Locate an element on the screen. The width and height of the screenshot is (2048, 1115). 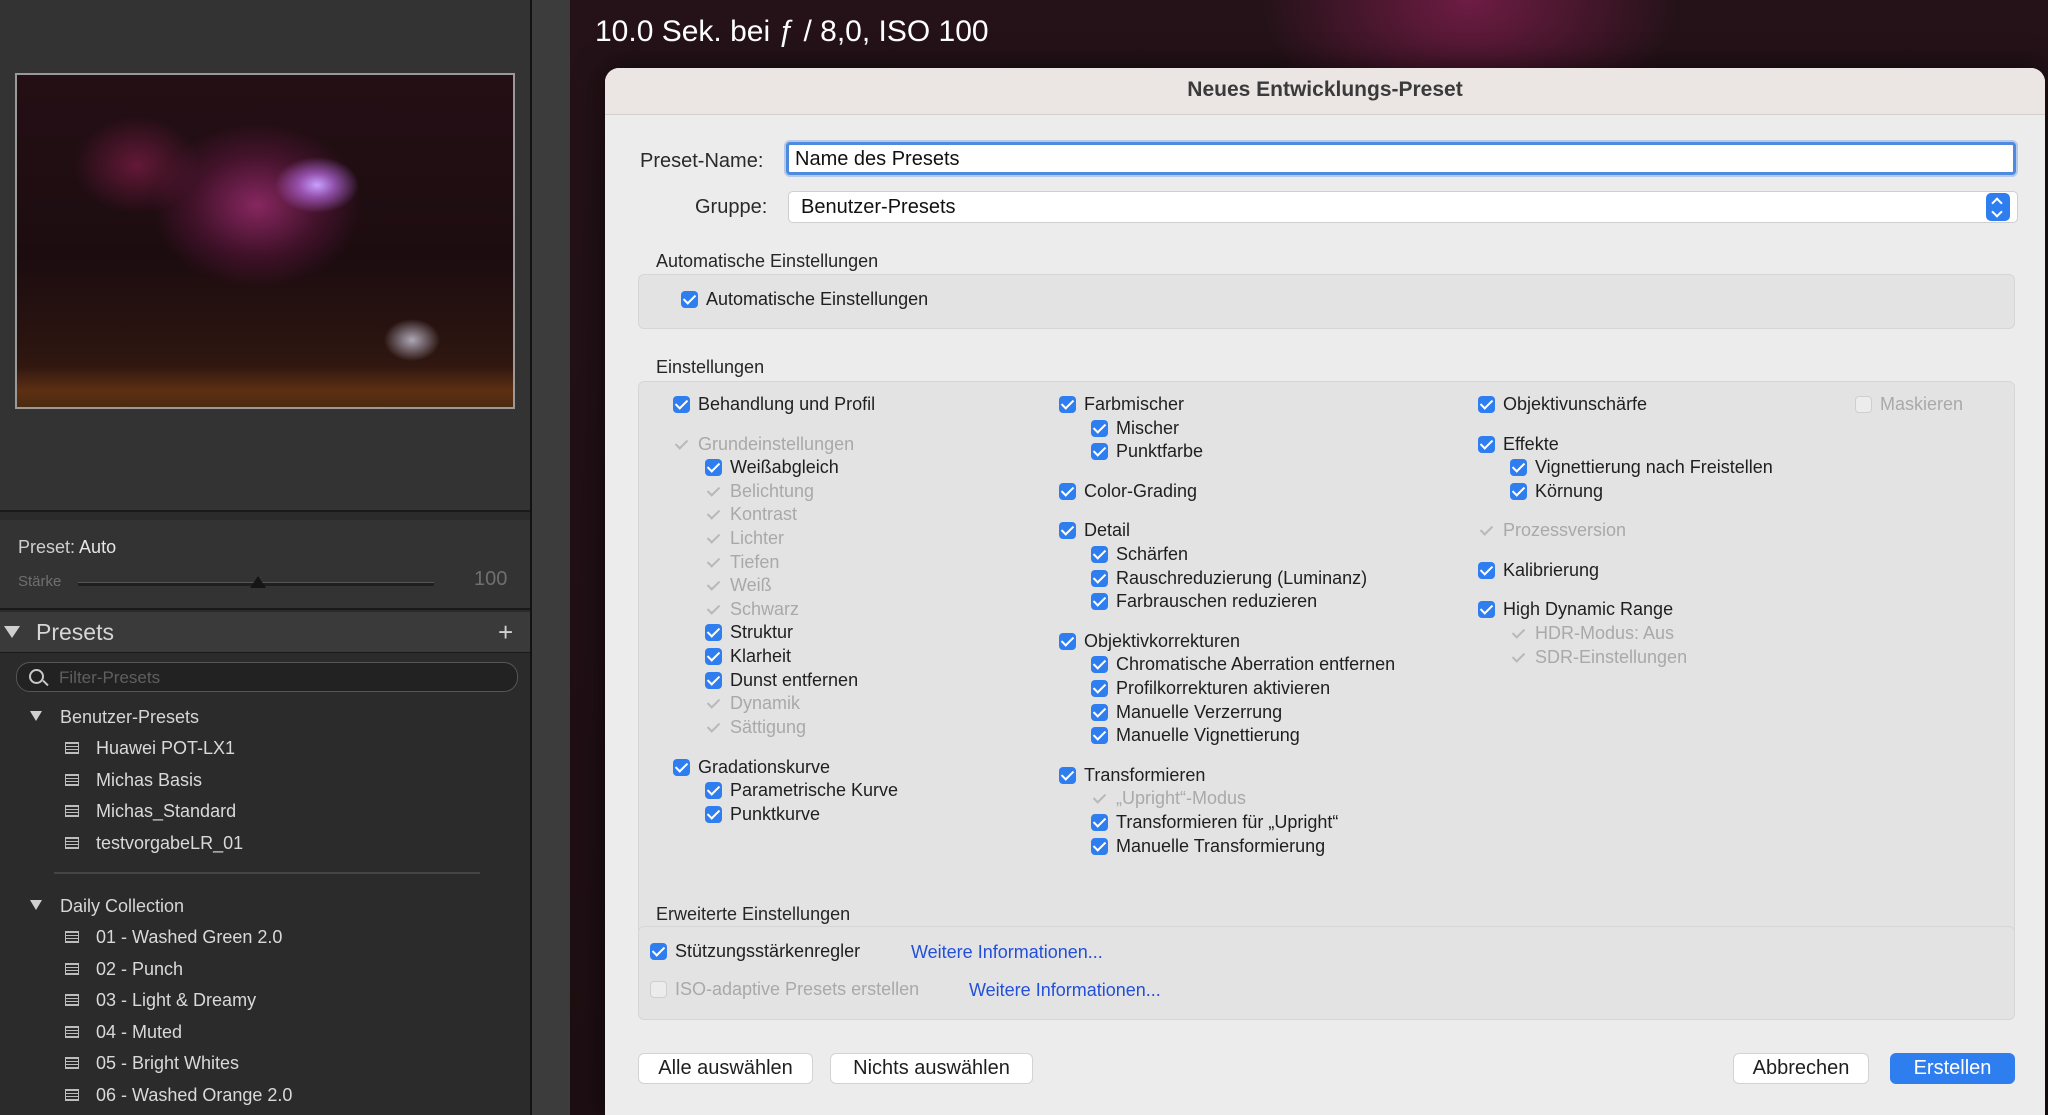
checkbox-dynamik: Dynamik is located at coordinates (752, 703).